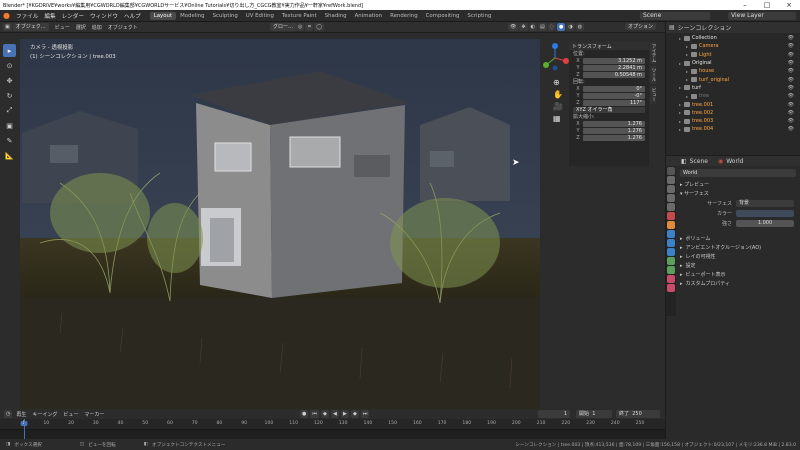 This screenshot has height=450, width=800. What do you see at coordinates (671, 234) in the screenshot?
I see `modifier-tab-icon` at bounding box center [671, 234].